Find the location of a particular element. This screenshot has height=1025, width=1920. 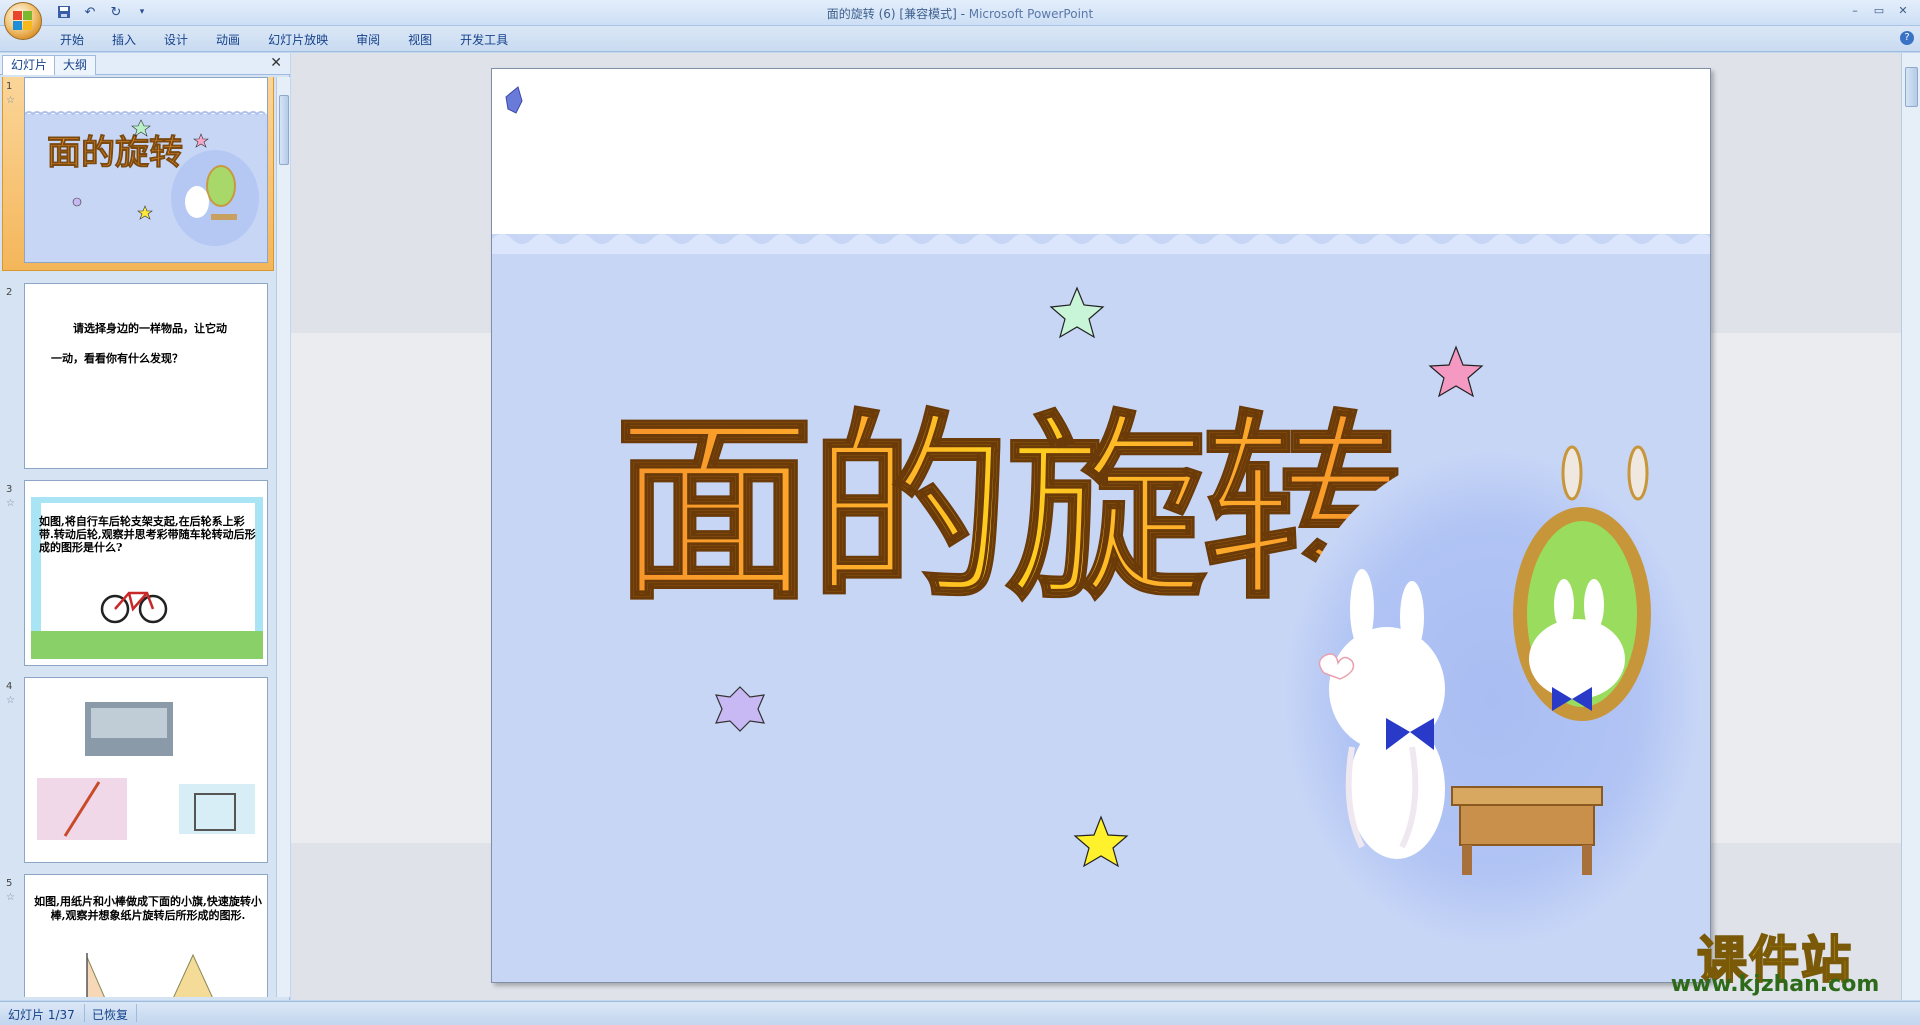

slide-number: 4 is located at coordinates (9, 686).